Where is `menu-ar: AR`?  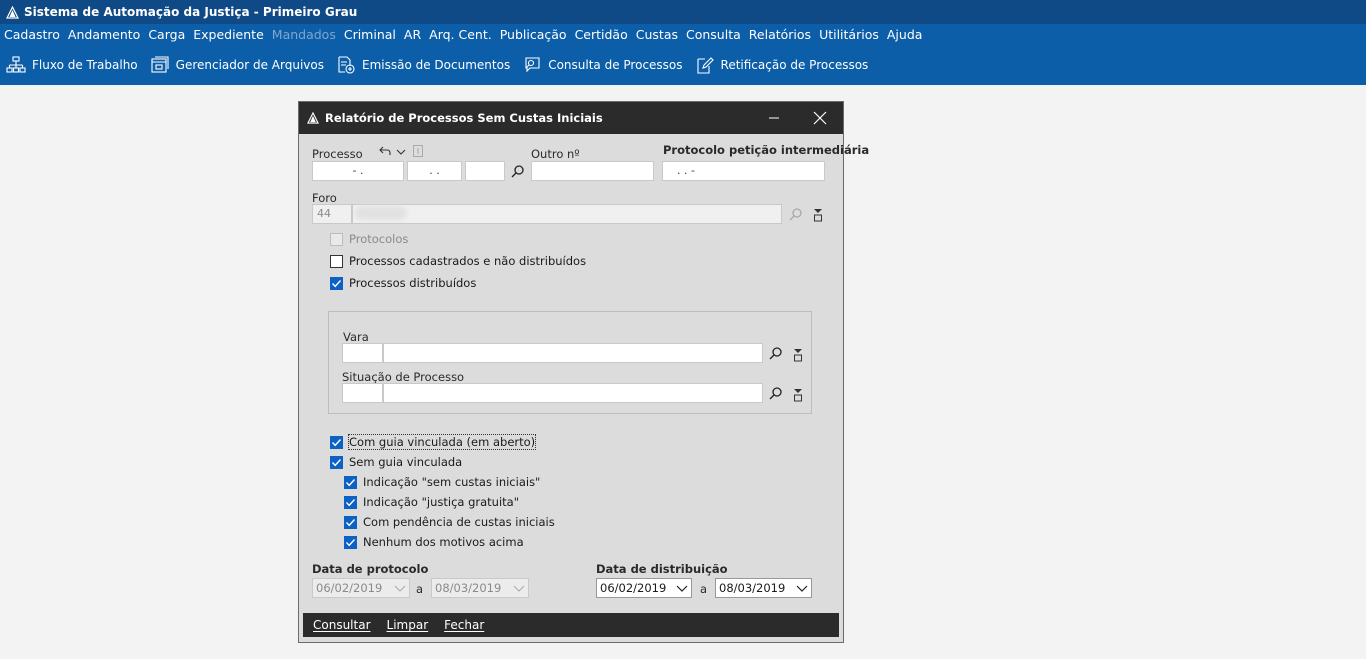
menu-ar: AR is located at coordinates (412, 34).